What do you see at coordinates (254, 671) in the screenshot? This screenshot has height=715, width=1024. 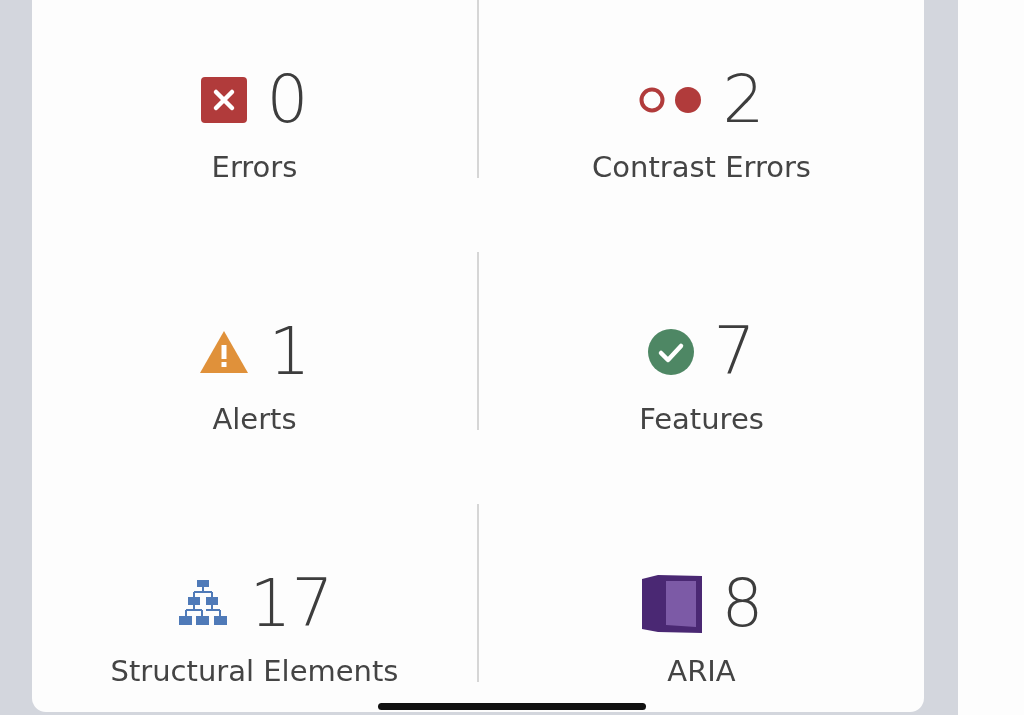 I see `stat-label: Structural Elements` at bounding box center [254, 671].